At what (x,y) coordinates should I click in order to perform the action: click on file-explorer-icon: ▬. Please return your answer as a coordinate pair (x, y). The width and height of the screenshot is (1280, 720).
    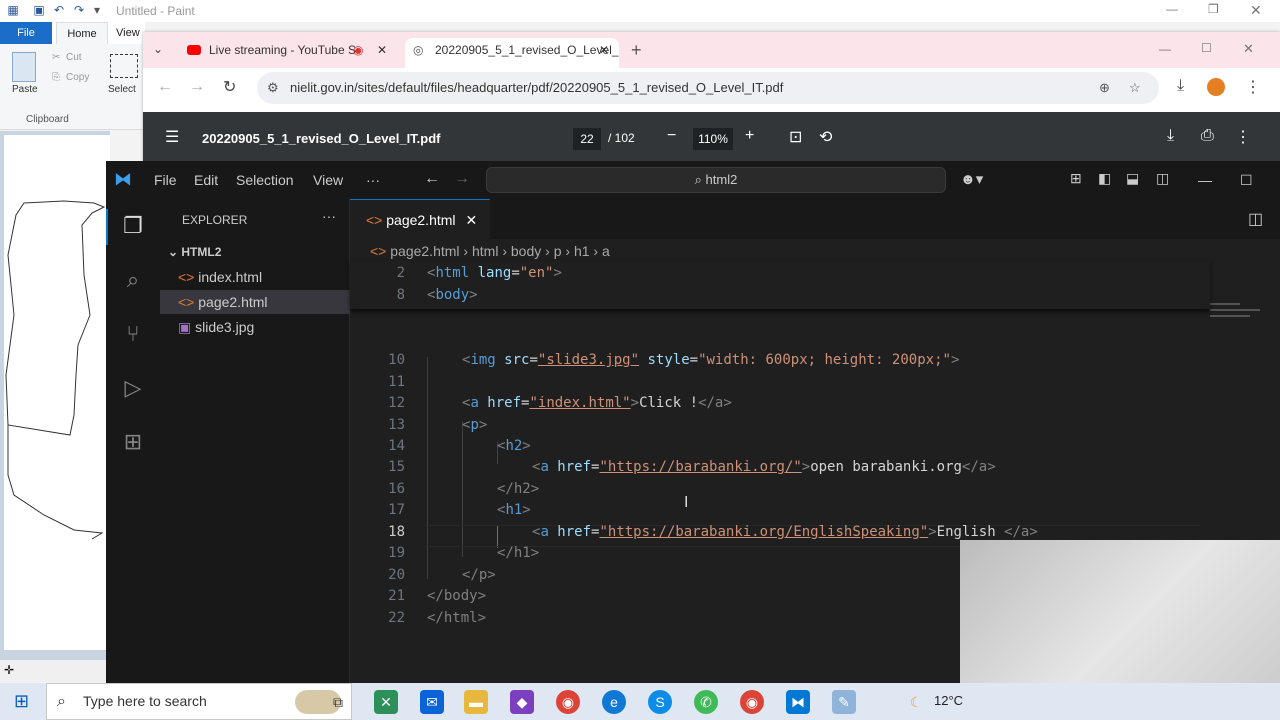
    Looking at the image, I should click on (476, 702).